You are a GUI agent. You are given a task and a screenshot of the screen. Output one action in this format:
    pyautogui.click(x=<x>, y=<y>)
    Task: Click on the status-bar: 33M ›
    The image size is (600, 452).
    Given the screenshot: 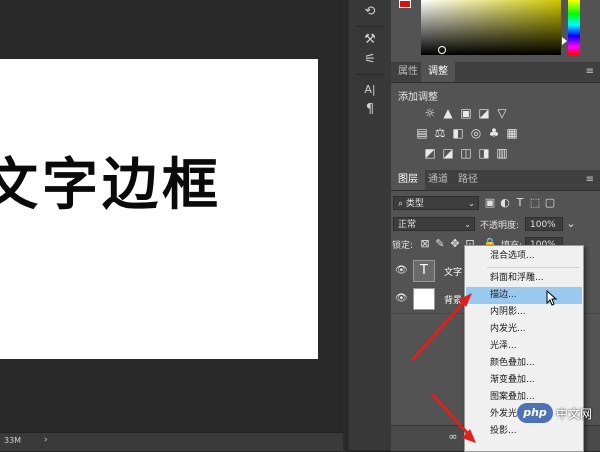 What is the action you would take?
    pyautogui.click(x=172, y=441)
    